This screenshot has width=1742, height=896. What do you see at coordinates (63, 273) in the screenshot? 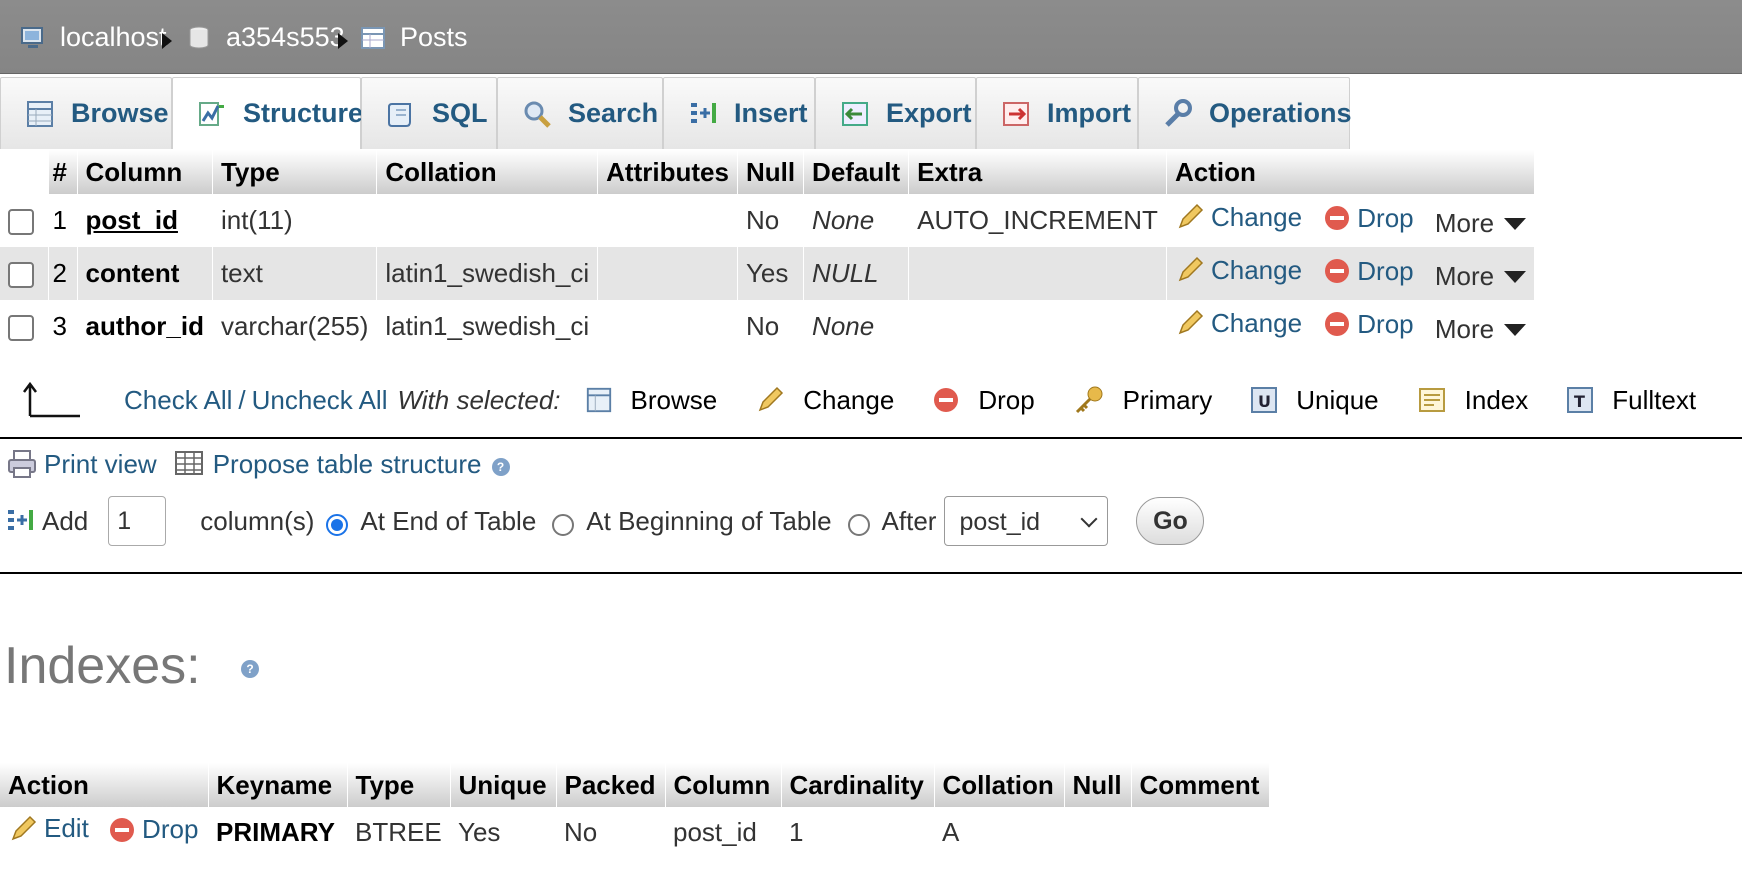
I see `row-num: 2` at bounding box center [63, 273].